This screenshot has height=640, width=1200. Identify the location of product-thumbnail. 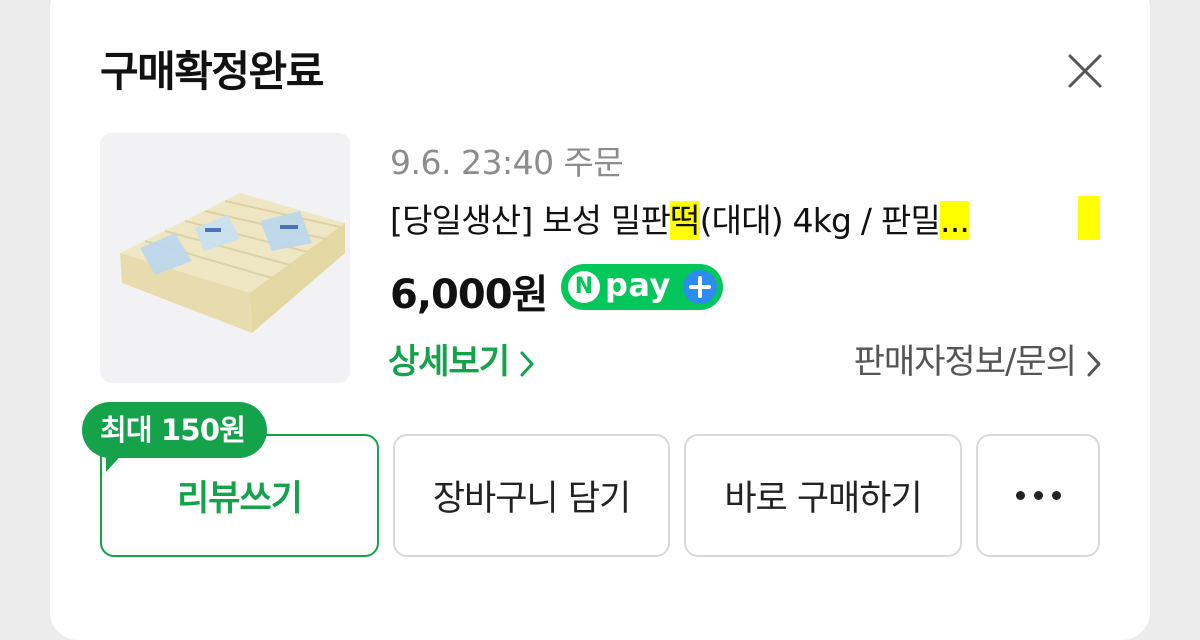
(225, 258).